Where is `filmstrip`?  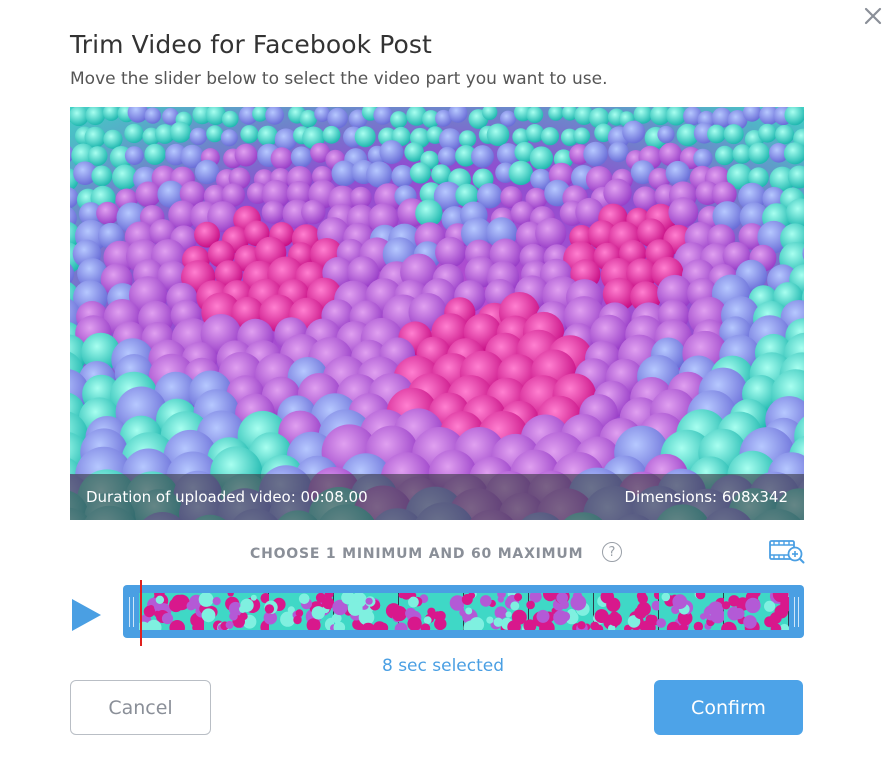 filmstrip is located at coordinates (464, 611).